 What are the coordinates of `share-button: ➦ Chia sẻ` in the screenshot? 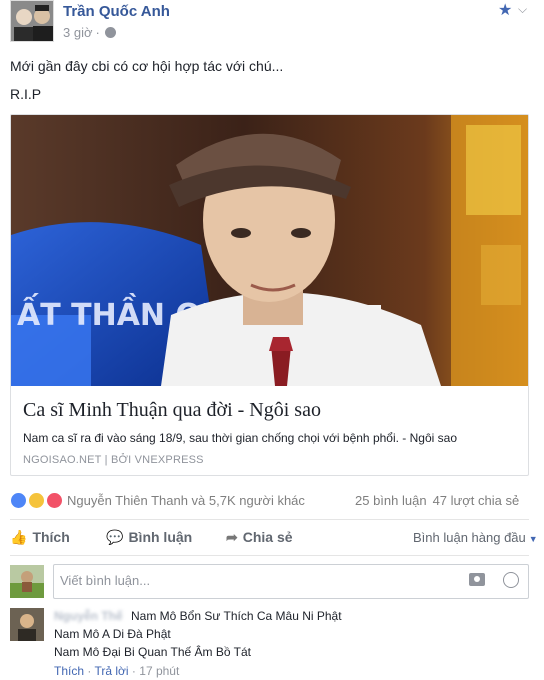 It's located at (259, 537).